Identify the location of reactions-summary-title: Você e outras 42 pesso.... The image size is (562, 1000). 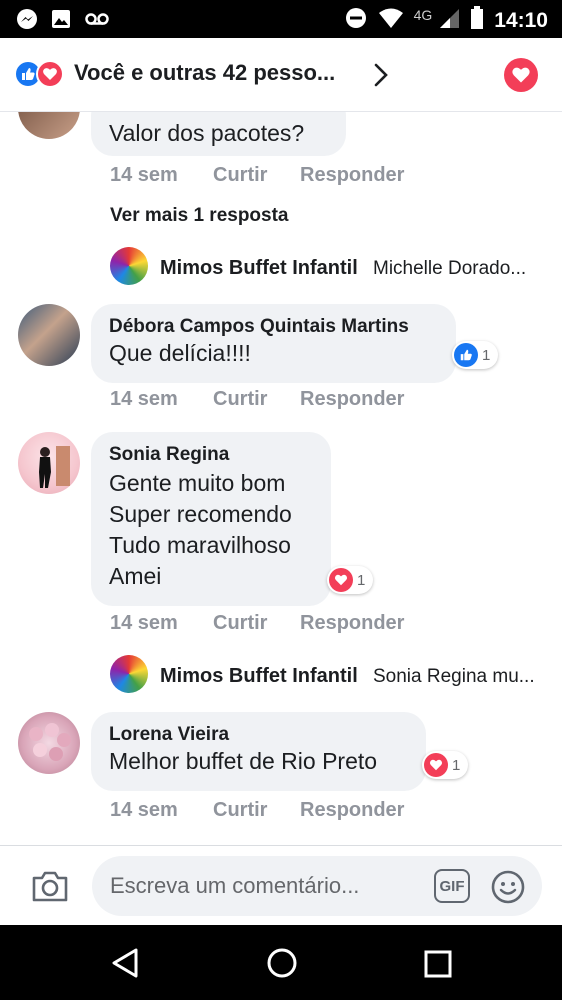
(204, 73).